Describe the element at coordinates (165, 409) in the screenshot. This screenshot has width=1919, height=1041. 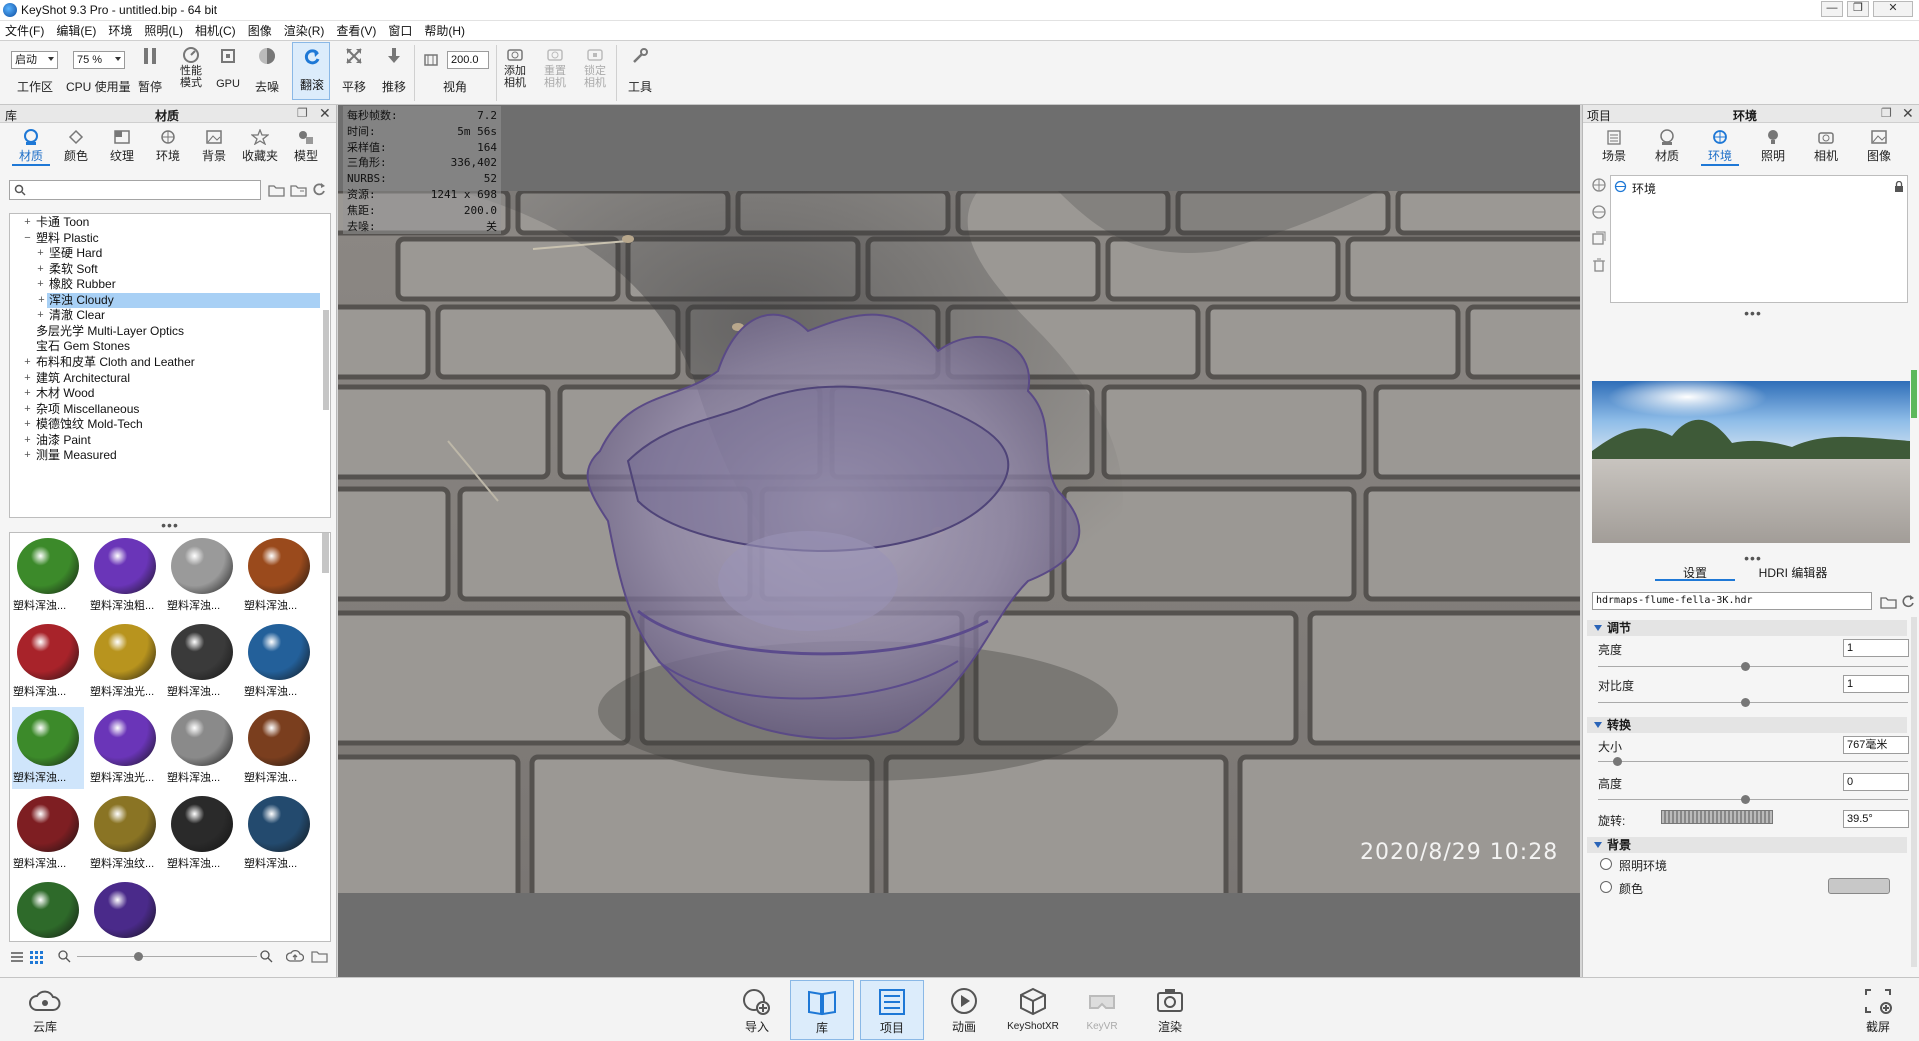
I see `tree-item: + 杂项 Miscellaneous` at that location.